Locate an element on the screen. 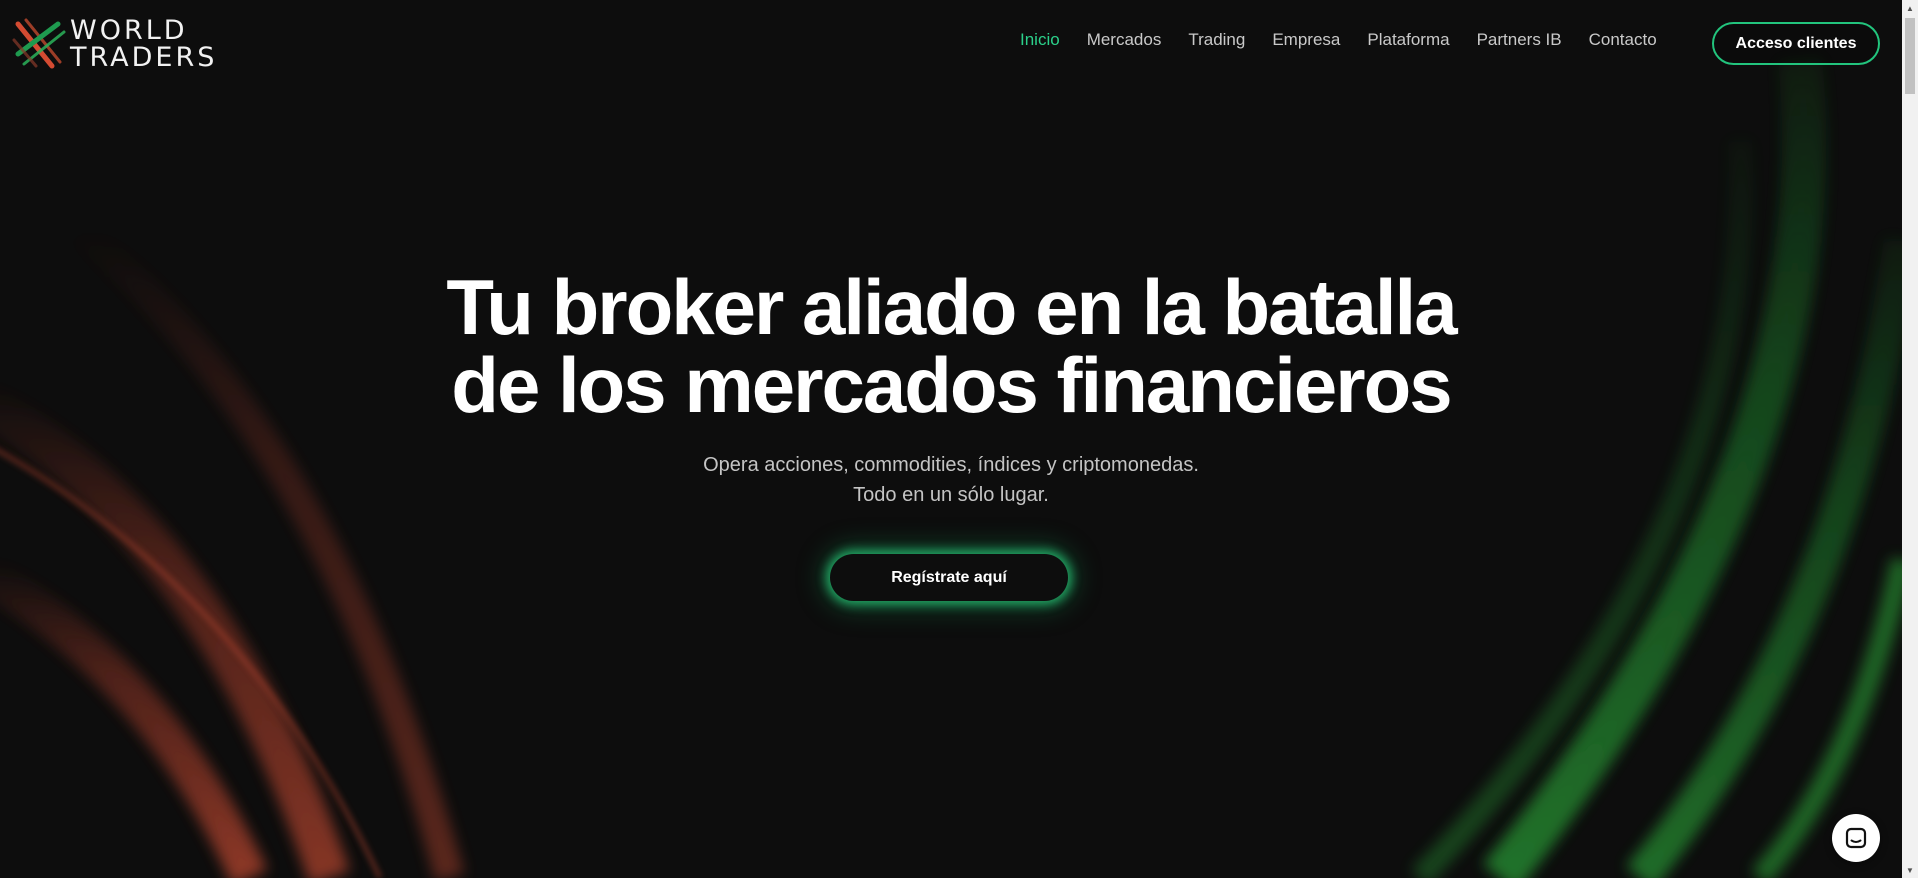  register-button: Regístrate aquí is located at coordinates (949, 577).